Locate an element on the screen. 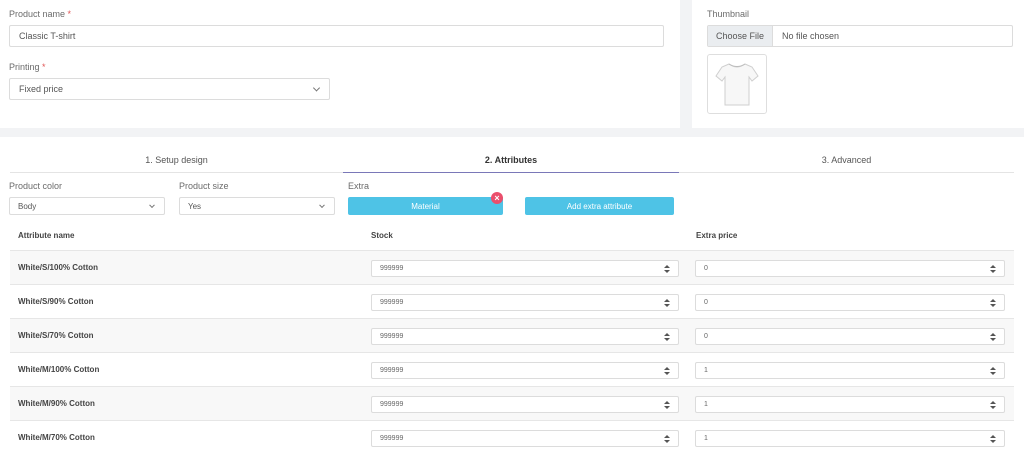  tab-attributes: 2. Attributes is located at coordinates (511, 159).